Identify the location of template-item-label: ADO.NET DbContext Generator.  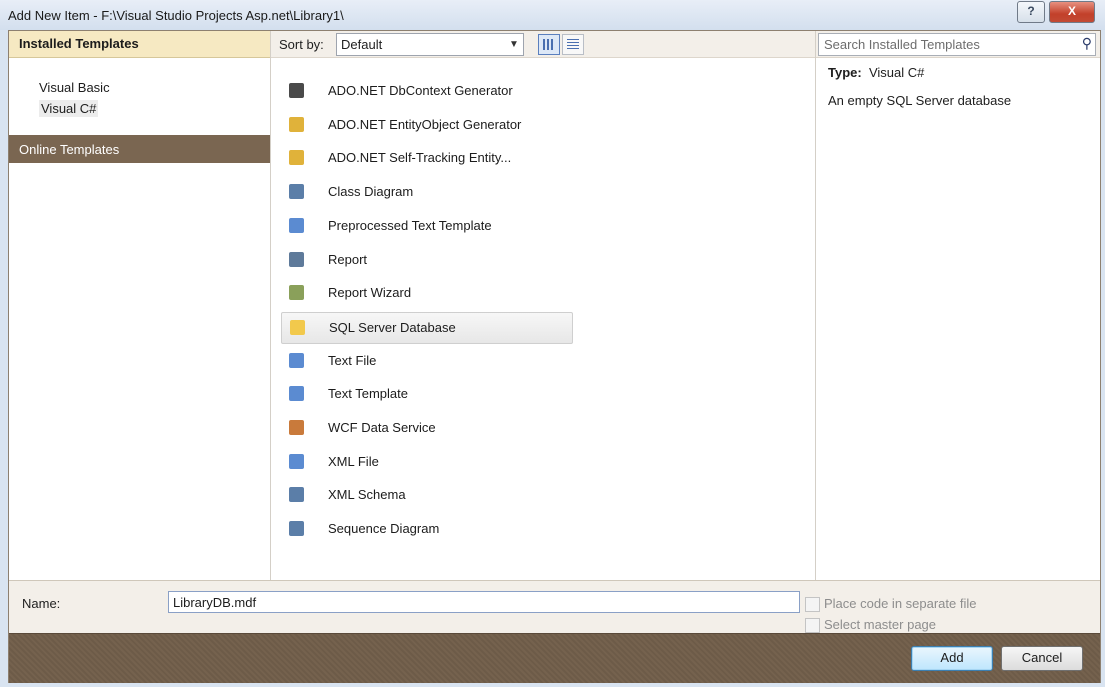
(420, 90).